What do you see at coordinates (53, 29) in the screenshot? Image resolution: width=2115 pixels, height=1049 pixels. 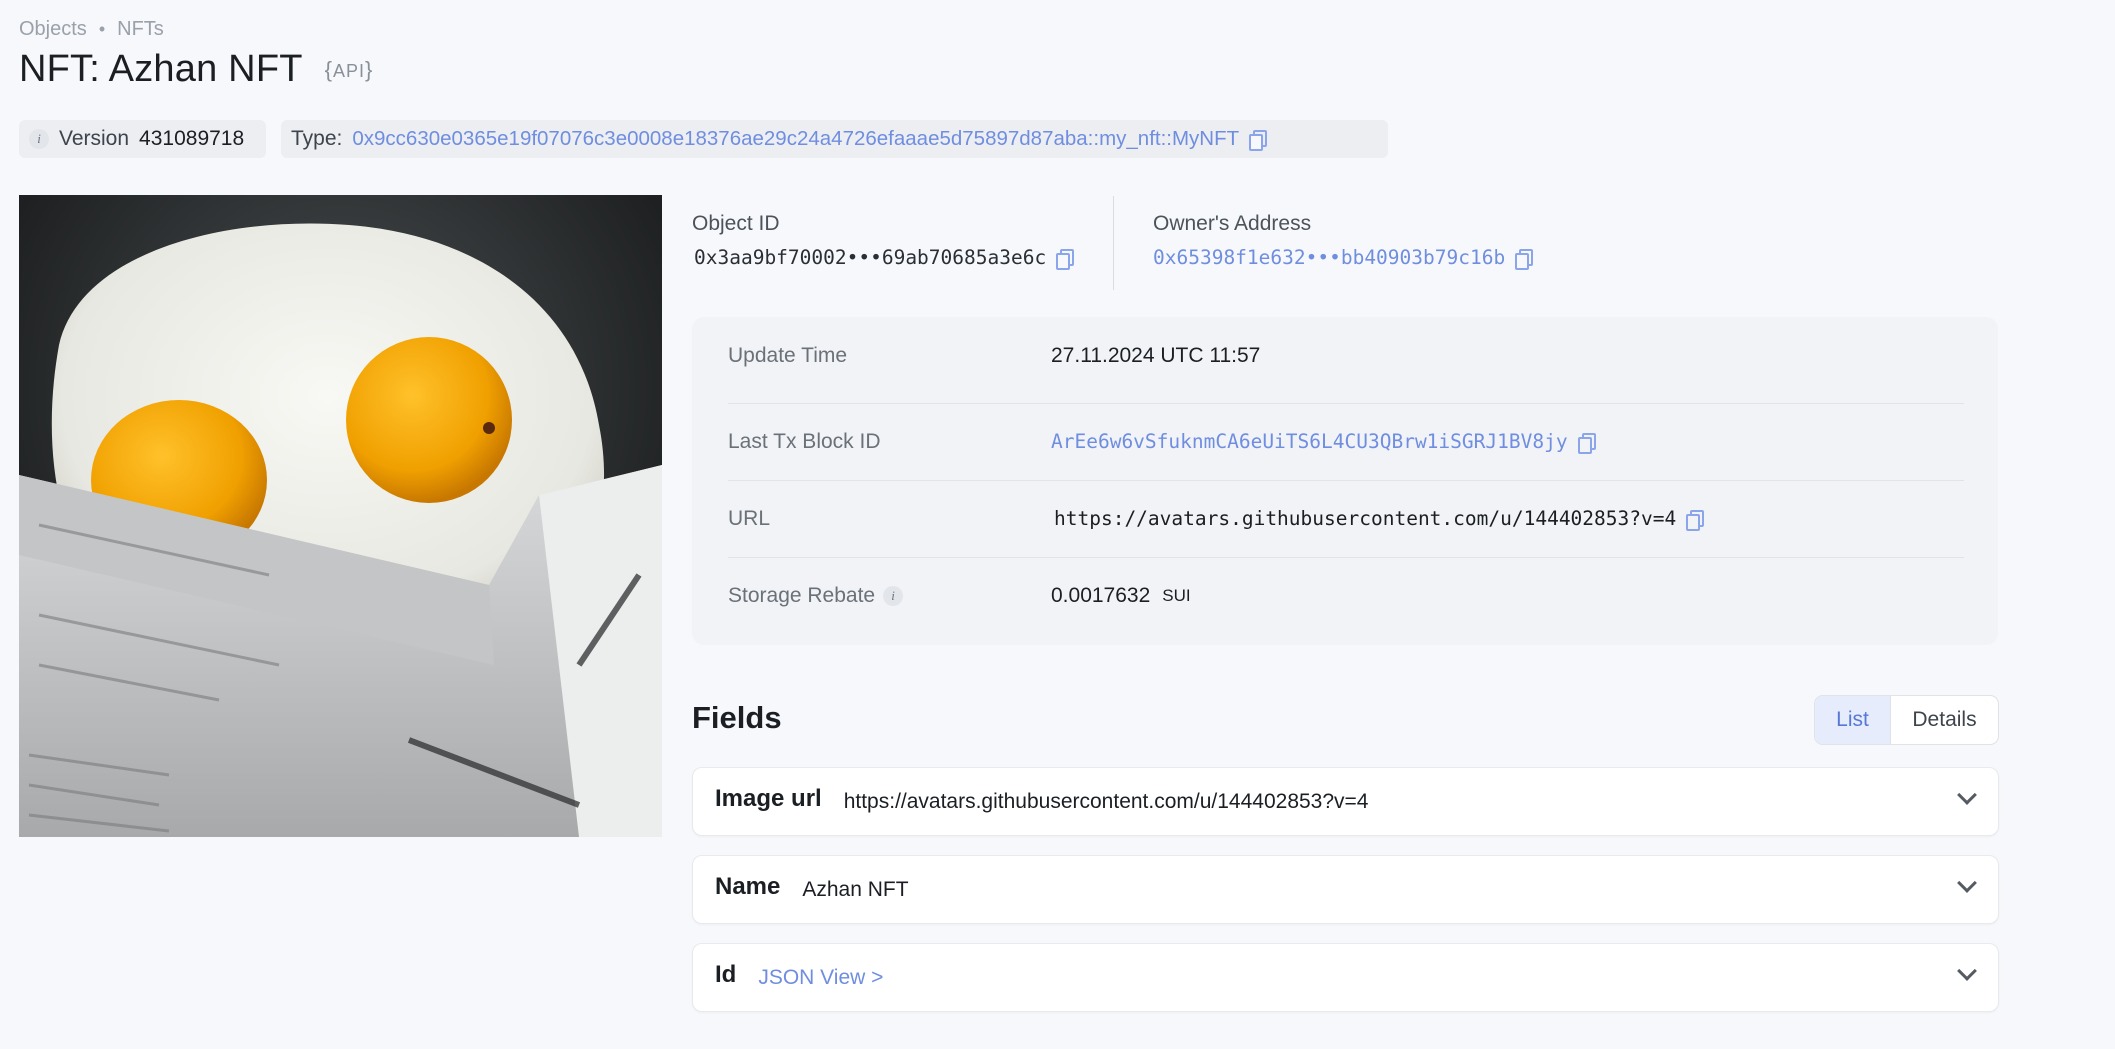 I see `breadcrumb-objects: Objects` at bounding box center [53, 29].